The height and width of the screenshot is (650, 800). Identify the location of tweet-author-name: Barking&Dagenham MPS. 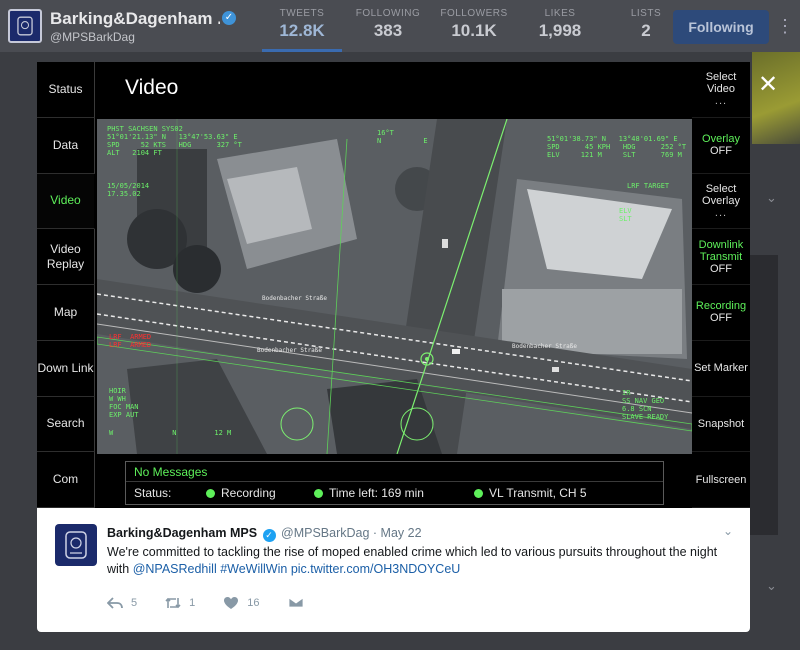
(182, 533).